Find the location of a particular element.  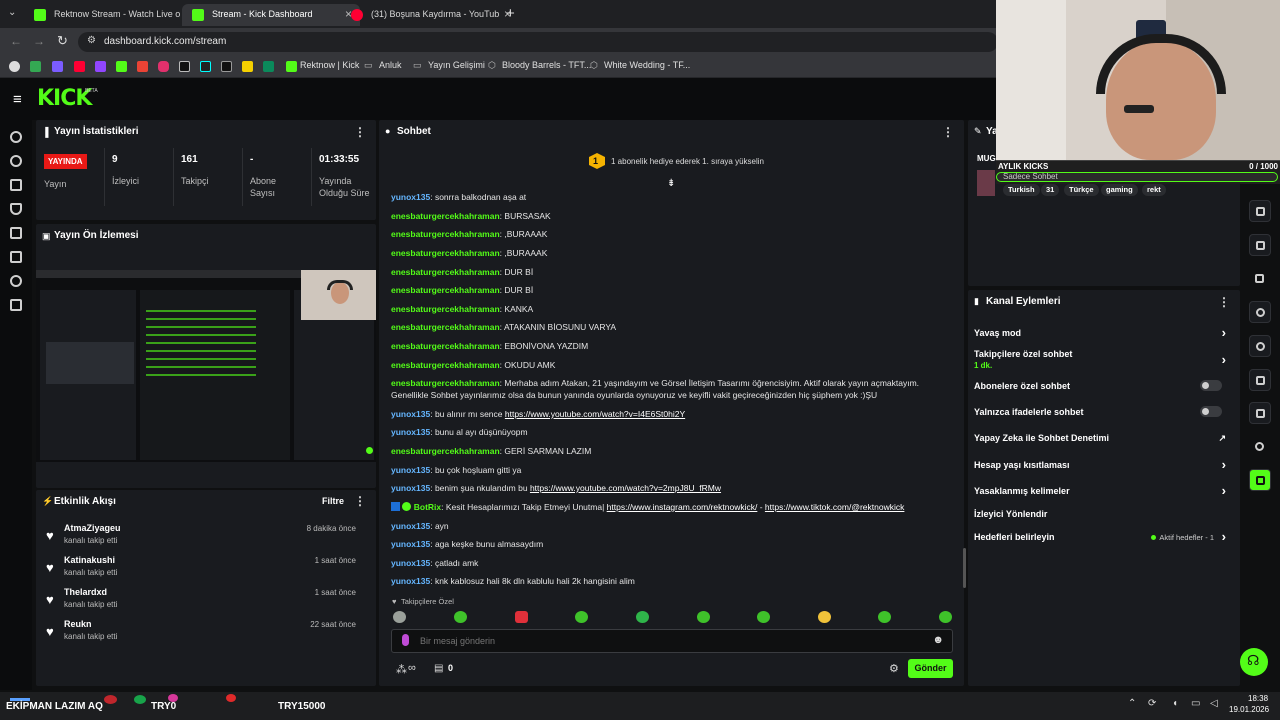

tab-kick-dashboard: Stream - Kick Dashboard × is located at coordinates (271, 15).